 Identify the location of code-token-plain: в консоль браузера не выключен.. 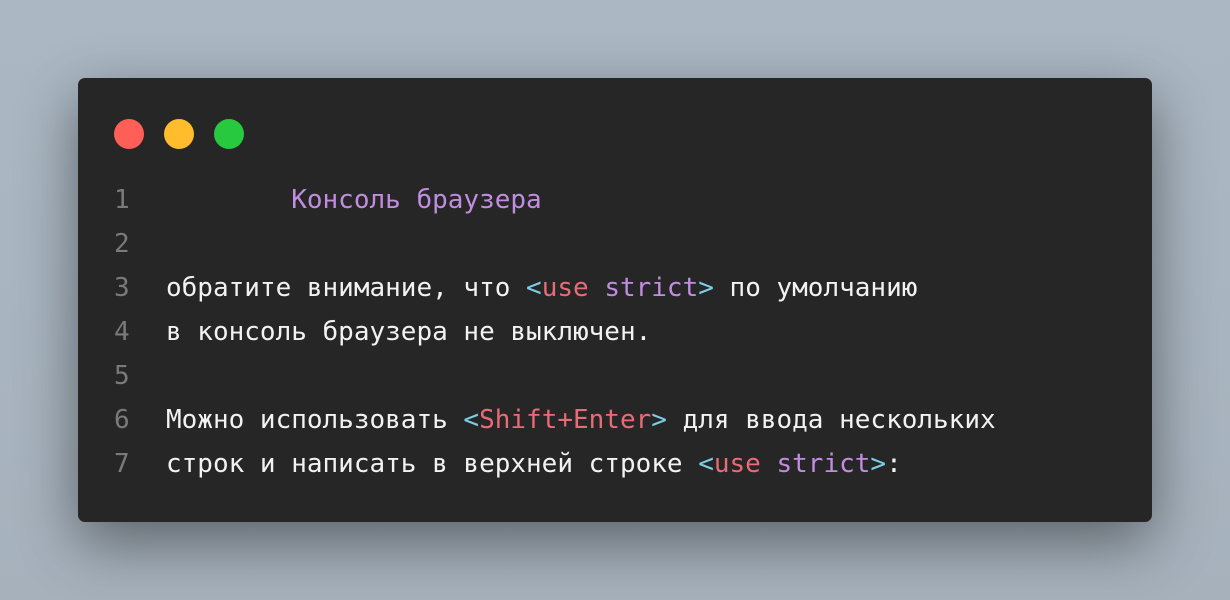
(409, 332).